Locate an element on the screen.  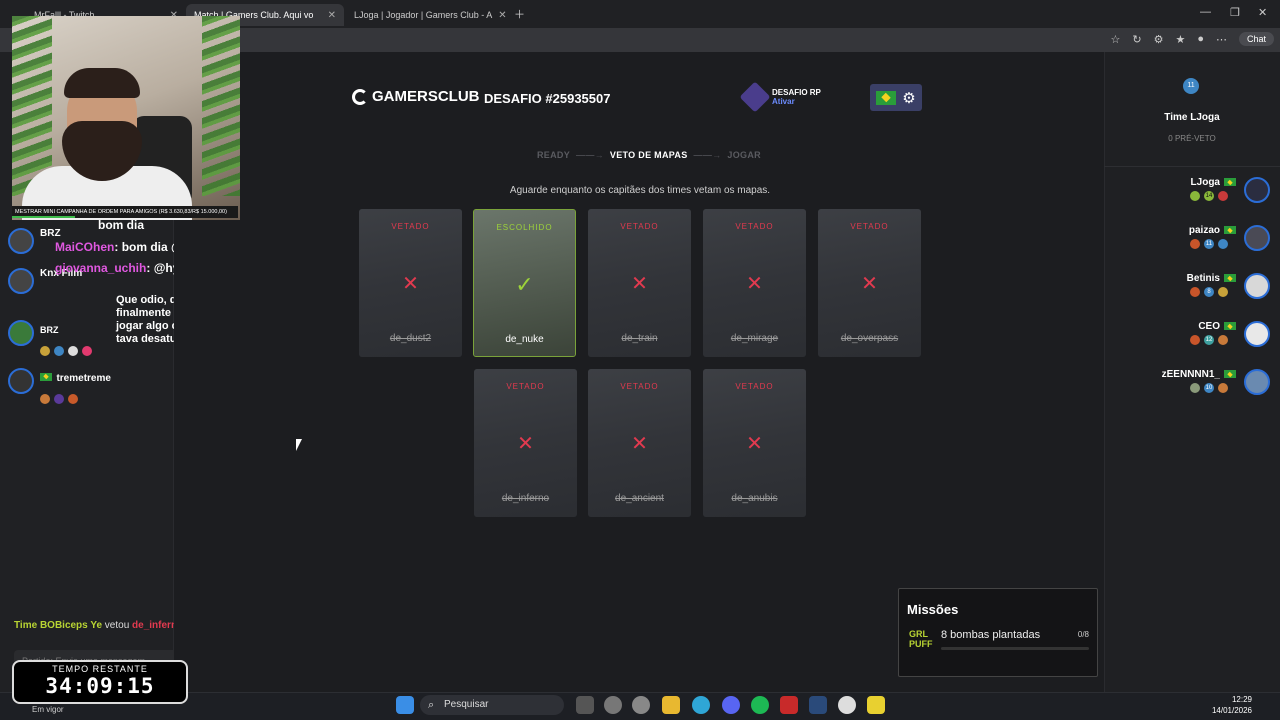
countdown-timer: TEMPO RESTANTE 34:09:15 is located at coordinates (100, 682).